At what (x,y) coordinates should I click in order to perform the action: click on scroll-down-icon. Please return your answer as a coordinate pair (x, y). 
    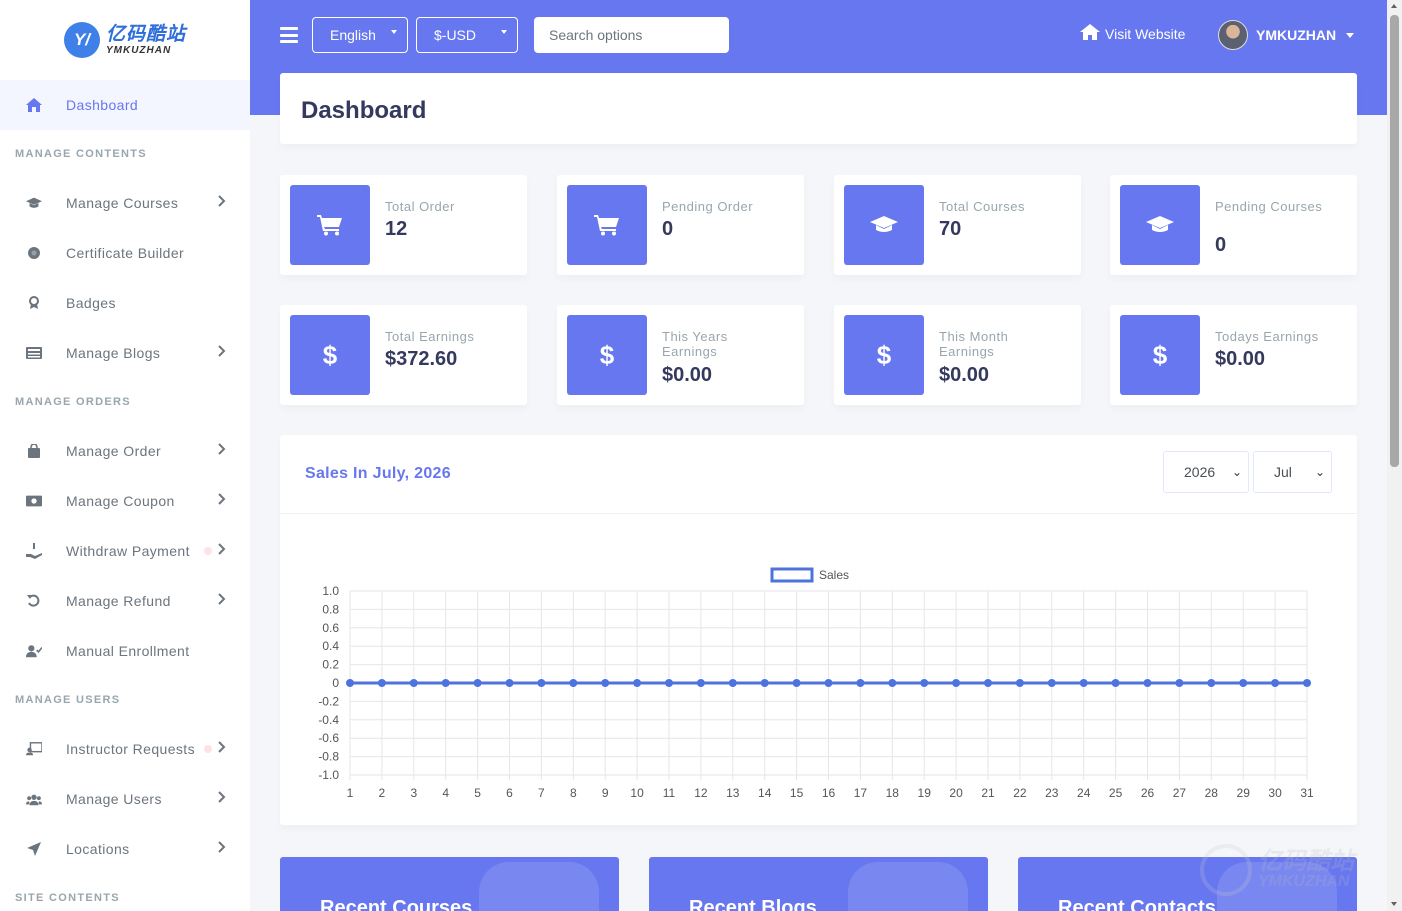
    Looking at the image, I should click on (1394, 904).